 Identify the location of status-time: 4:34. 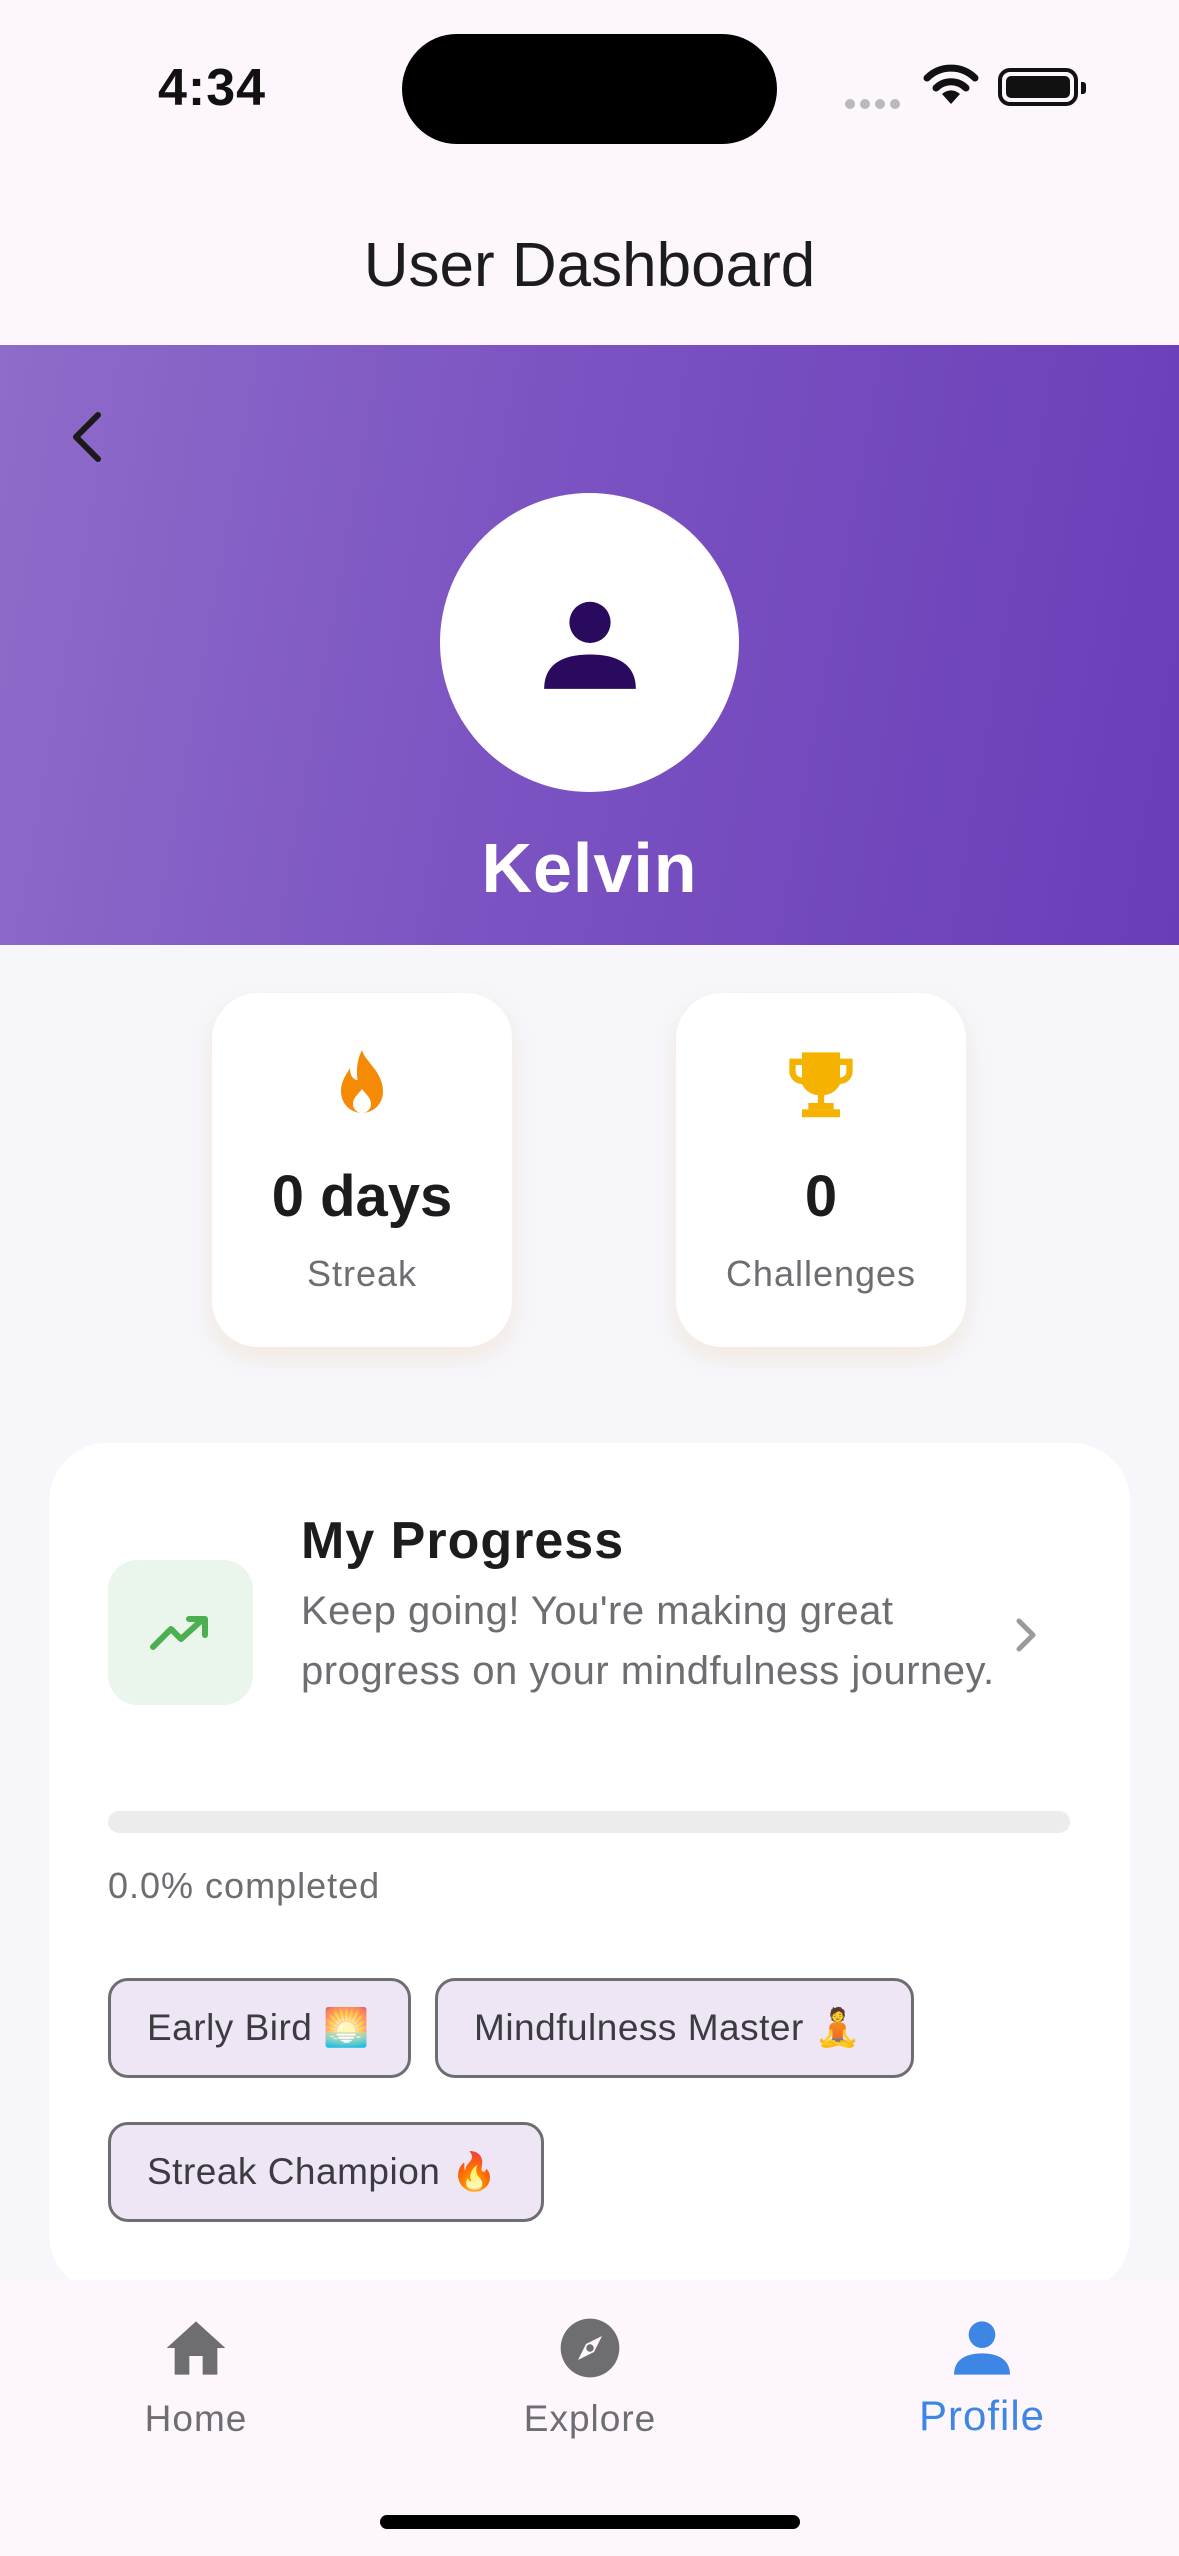
(212, 88).